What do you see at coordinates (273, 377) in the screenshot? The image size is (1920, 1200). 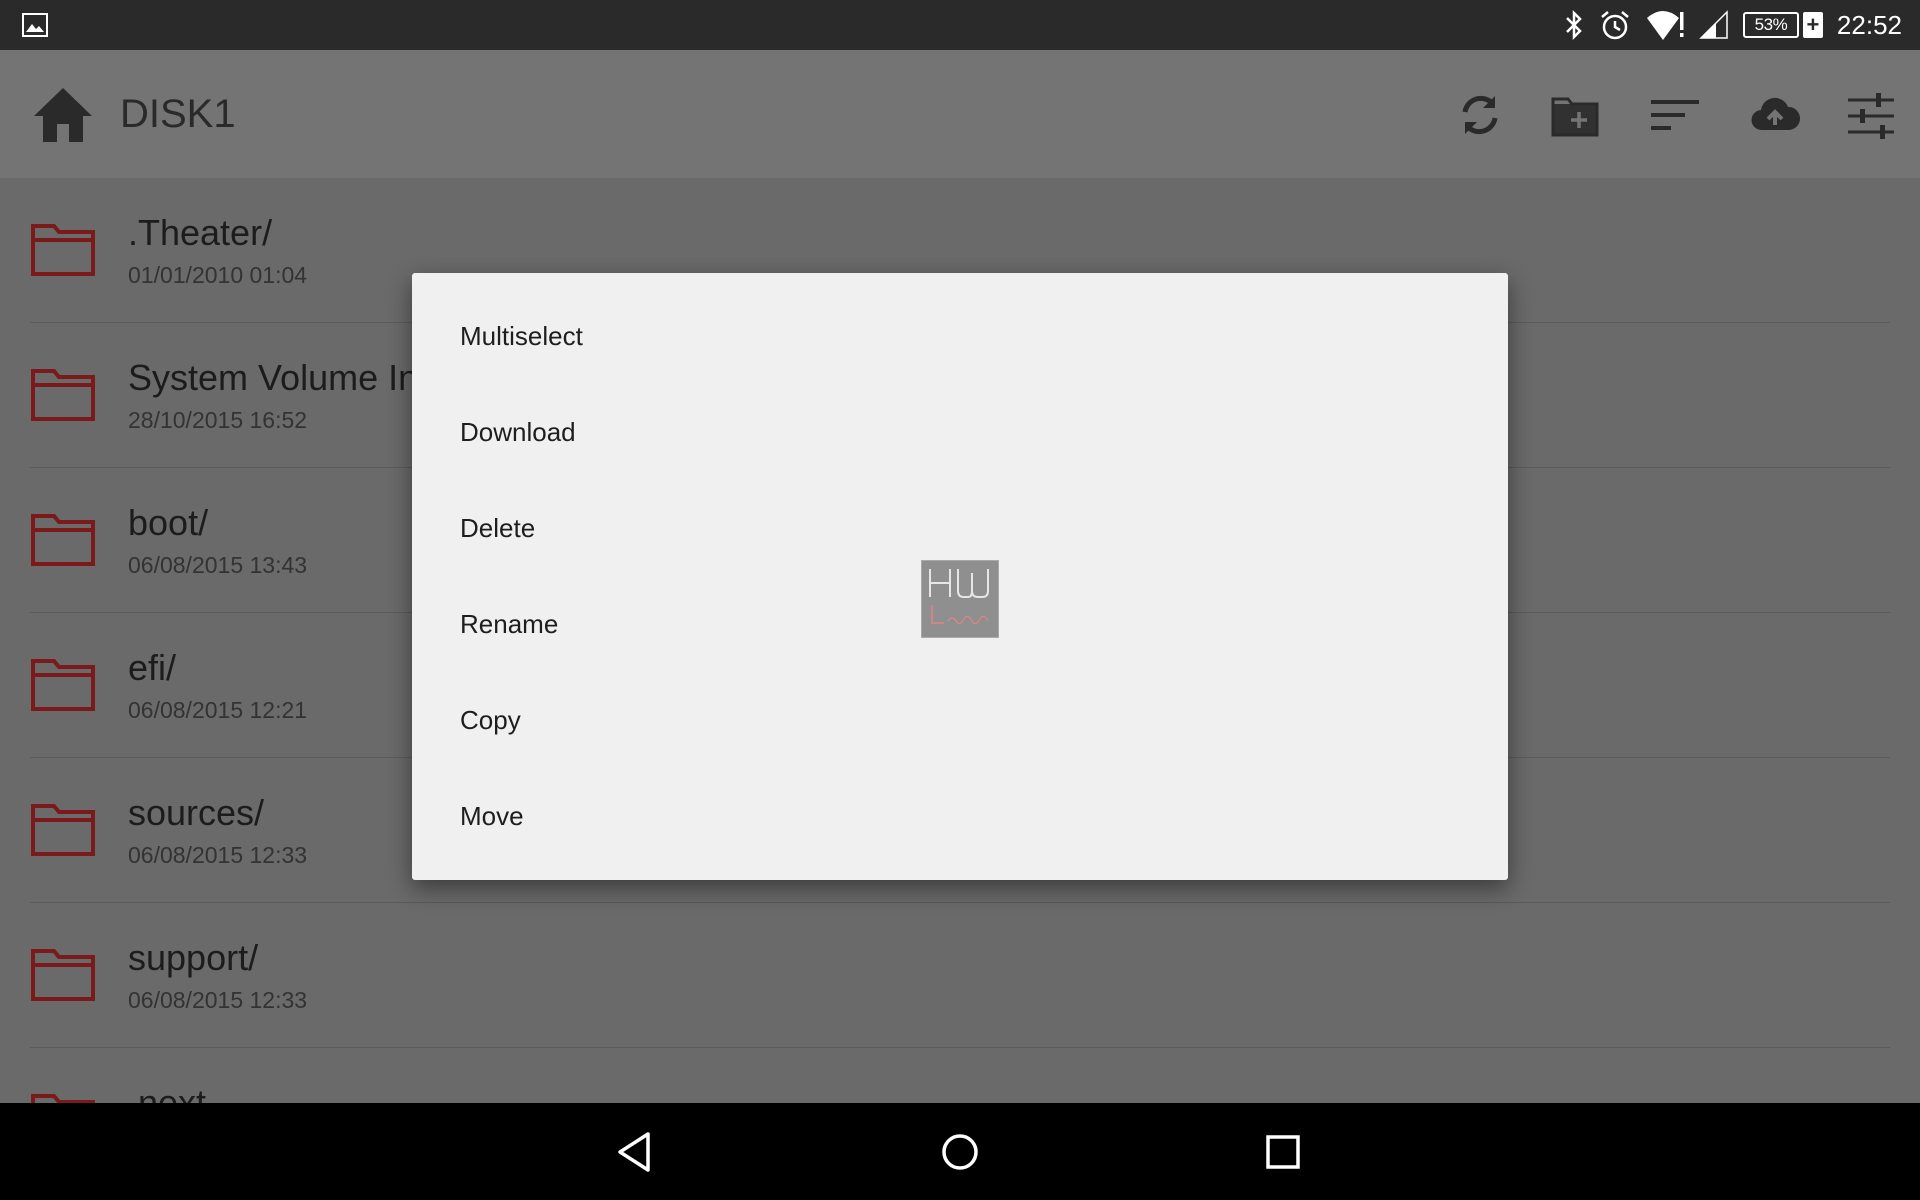 I see `file-name: System Volume In` at bounding box center [273, 377].